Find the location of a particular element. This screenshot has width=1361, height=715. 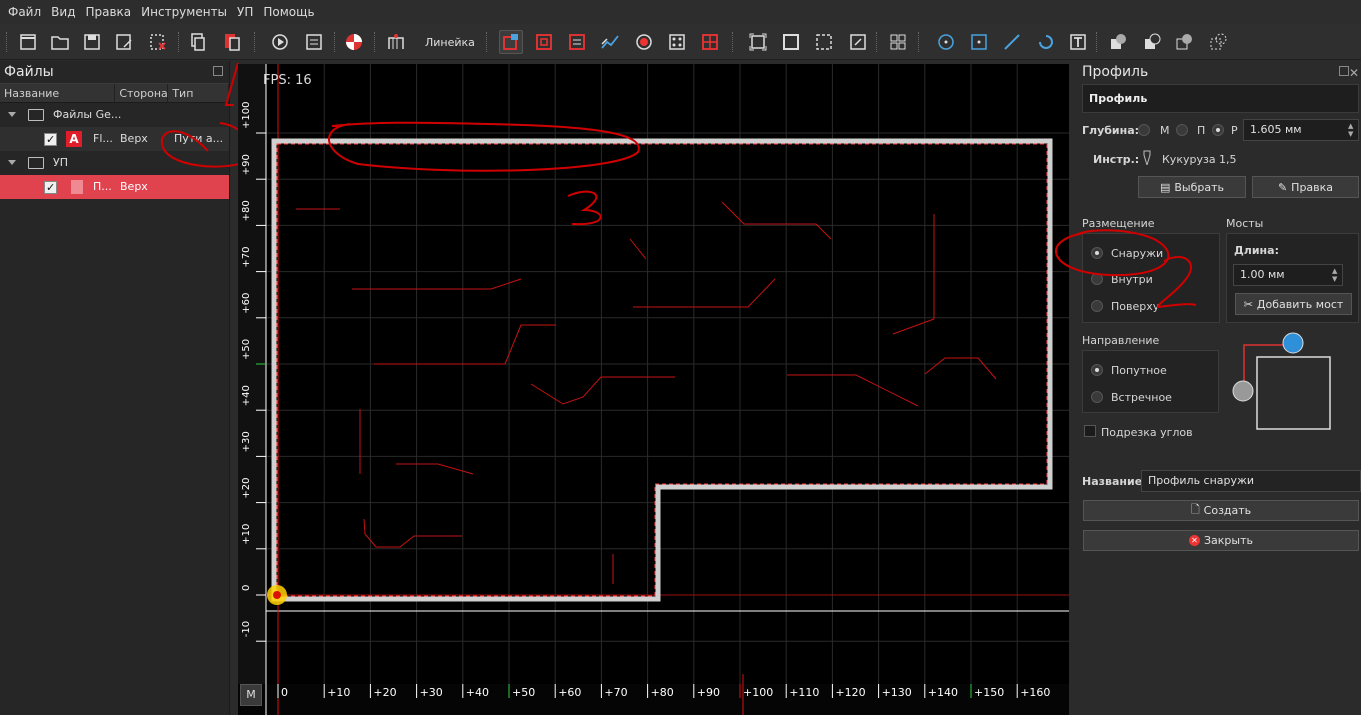

open-folder-icon is located at coordinates (60, 42).